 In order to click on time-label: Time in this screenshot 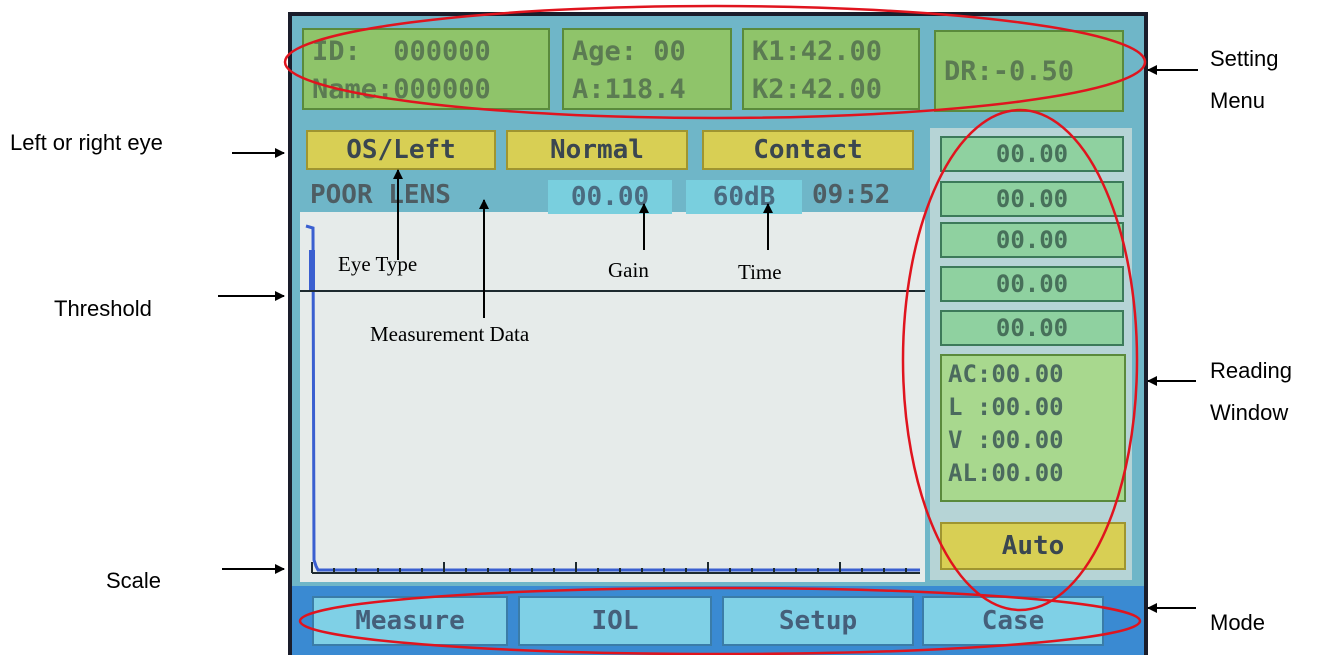, I will do `click(760, 272)`.